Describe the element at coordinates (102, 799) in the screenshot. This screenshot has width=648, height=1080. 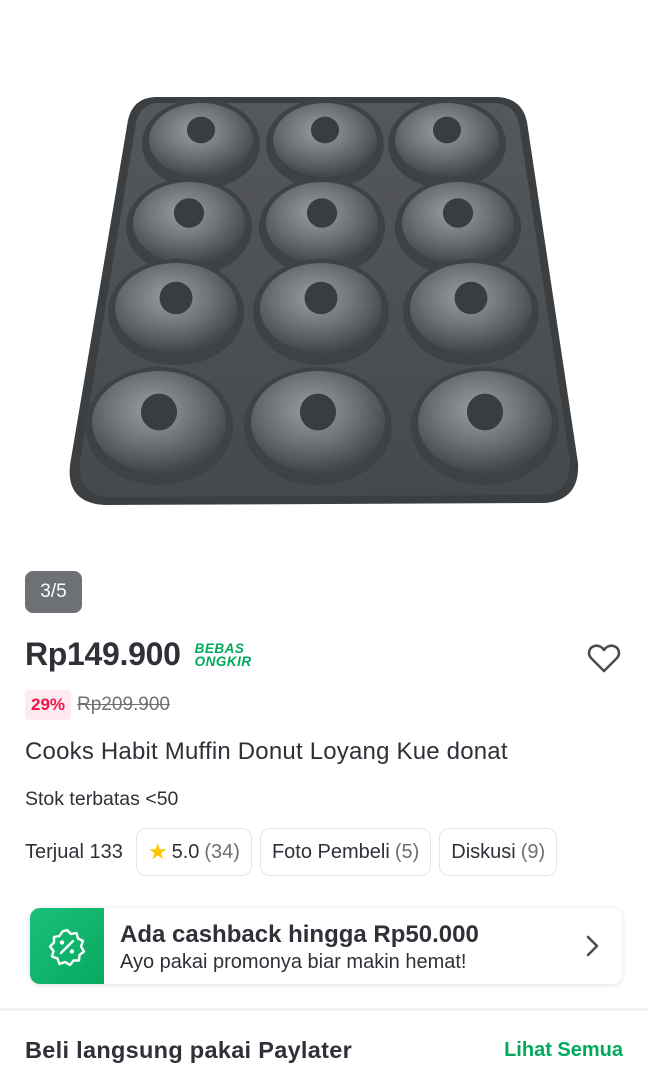
I see `stock-info: Stok terbatas <50` at that location.